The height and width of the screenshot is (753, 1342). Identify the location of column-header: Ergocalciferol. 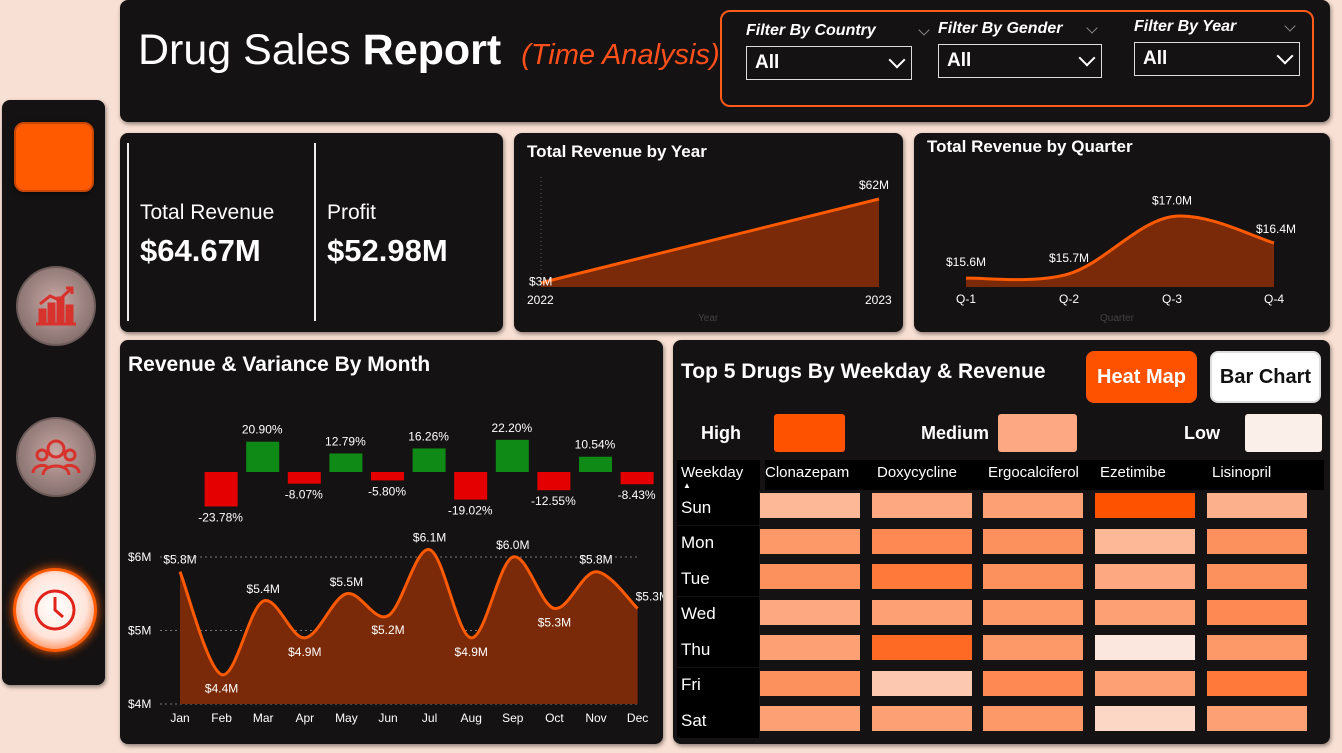
(1044, 475).